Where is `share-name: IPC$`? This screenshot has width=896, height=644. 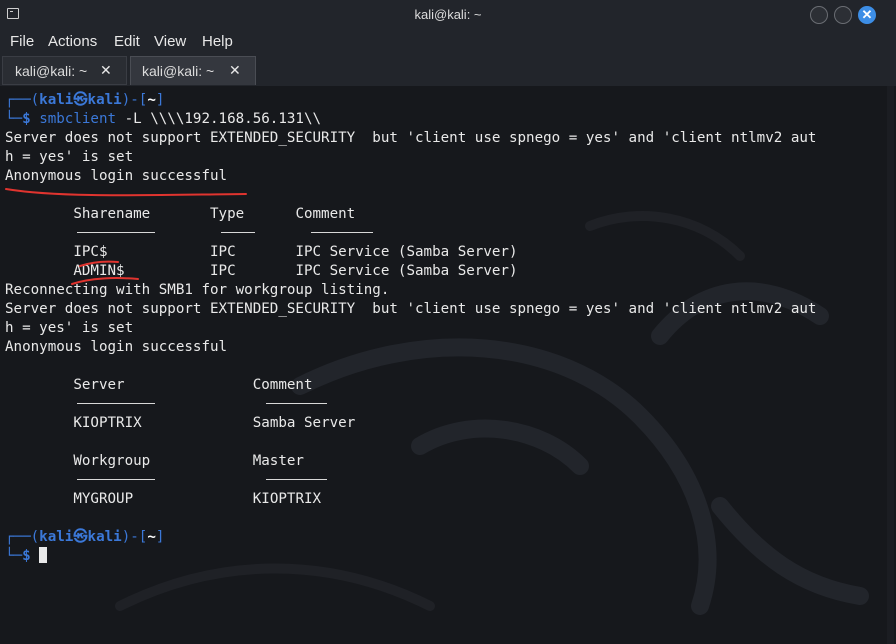
share-name: IPC$ is located at coordinates (90, 252).